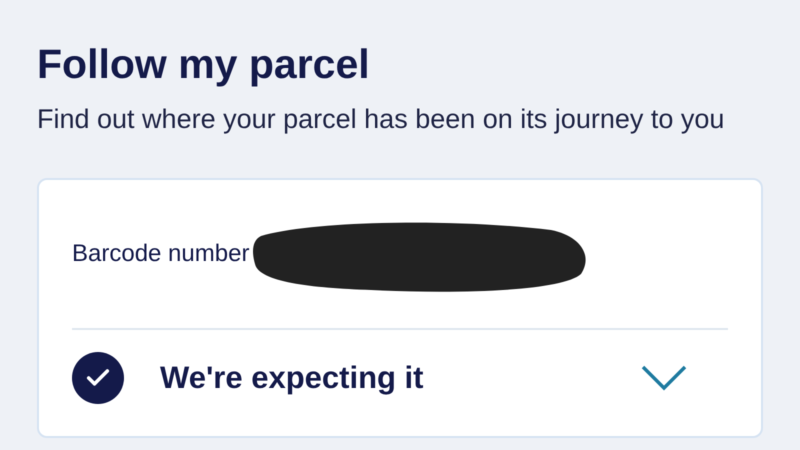  Describe the element at coordinates (381, 119) in the screenshot. I see `page-subtitle: Find out where your parcel has been on its journey to you` at that location.